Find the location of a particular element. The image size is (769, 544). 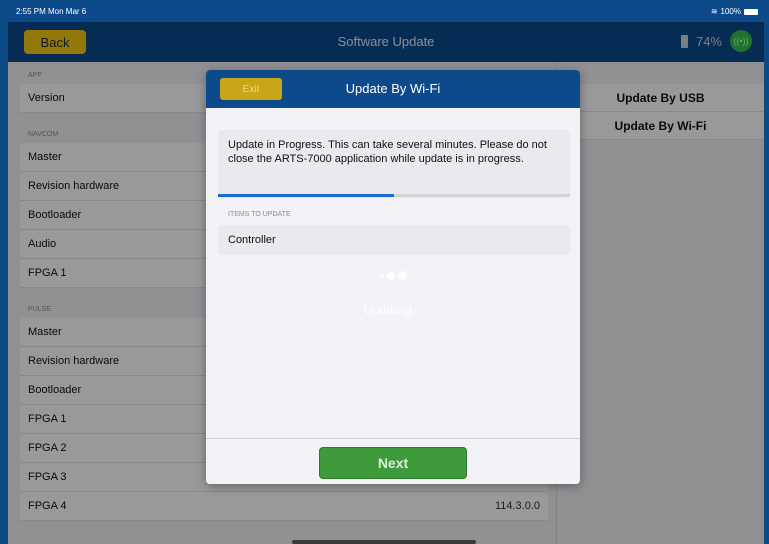

status-system: ≋ 100% is located at coordinates (734, 11).